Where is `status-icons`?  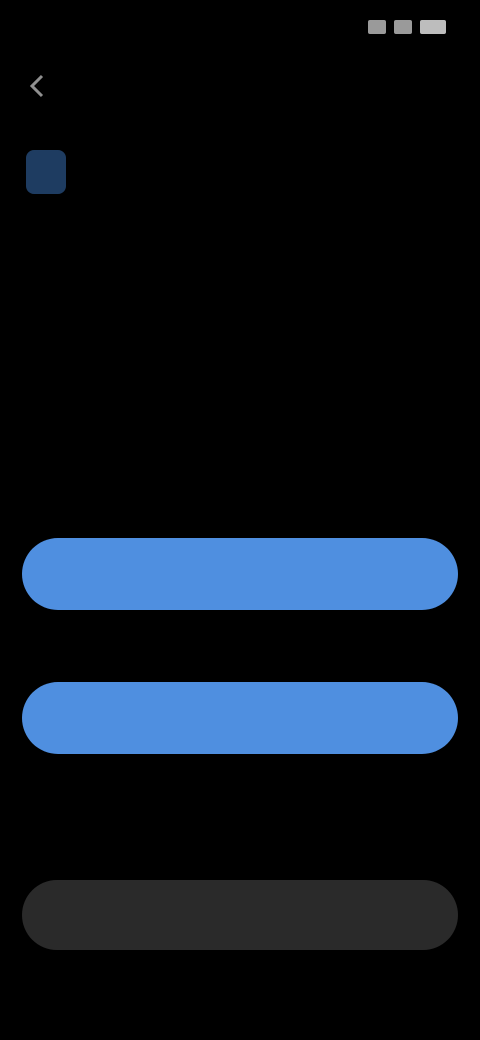
status-icons is located at coordinates (407, 27).